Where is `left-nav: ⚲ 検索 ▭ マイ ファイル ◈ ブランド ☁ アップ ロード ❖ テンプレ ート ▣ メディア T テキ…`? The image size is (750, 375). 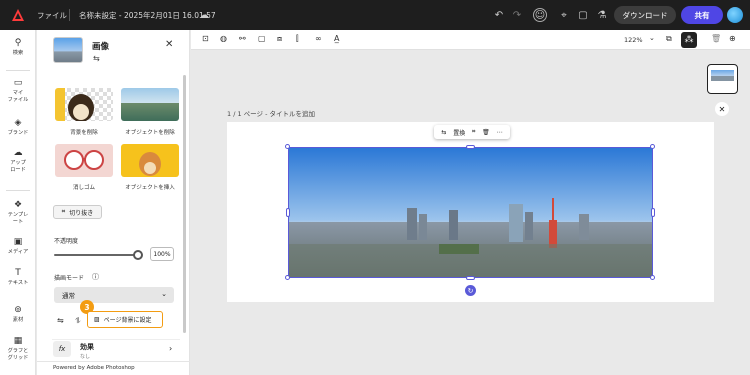 left-nav: ⚲ 検索 ▭ マイ ファイル ◈ ブランド ☁ アップ ロード ❖ テンプレ ート ▣ メディア T テキ… is located at coordinates (18, 202).